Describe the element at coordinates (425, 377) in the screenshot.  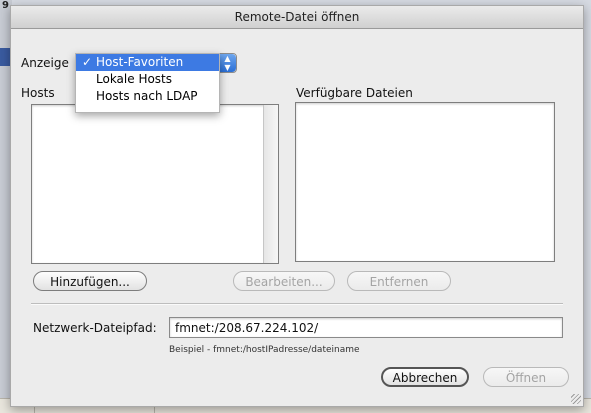
I see `cancel-button: Abbrechen` at that location.